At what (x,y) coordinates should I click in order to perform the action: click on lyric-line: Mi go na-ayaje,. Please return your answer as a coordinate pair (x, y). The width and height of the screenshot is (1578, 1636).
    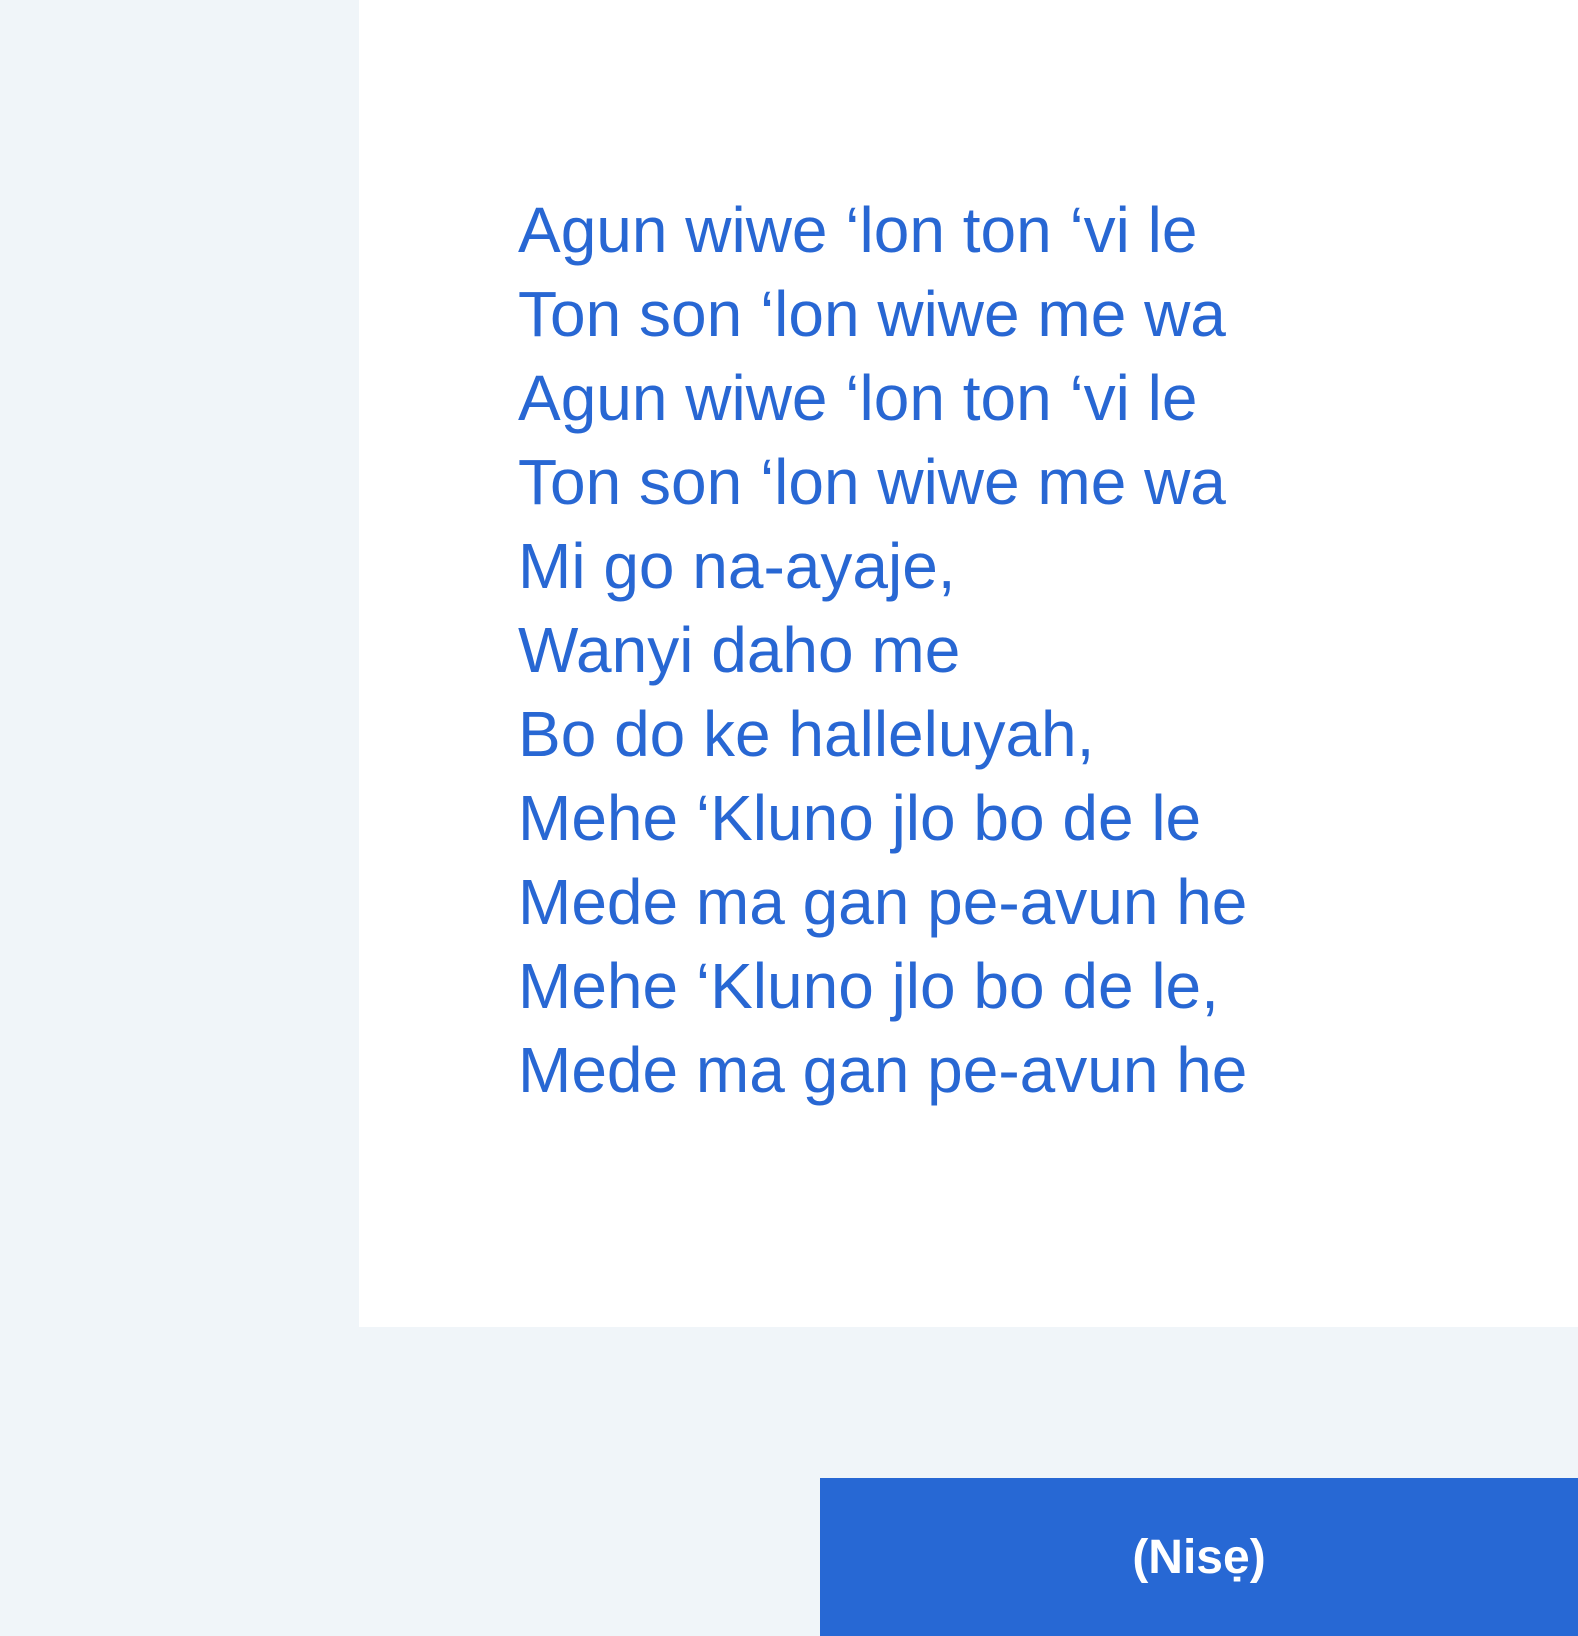
    Looking at the image, I should click on (737, 566).